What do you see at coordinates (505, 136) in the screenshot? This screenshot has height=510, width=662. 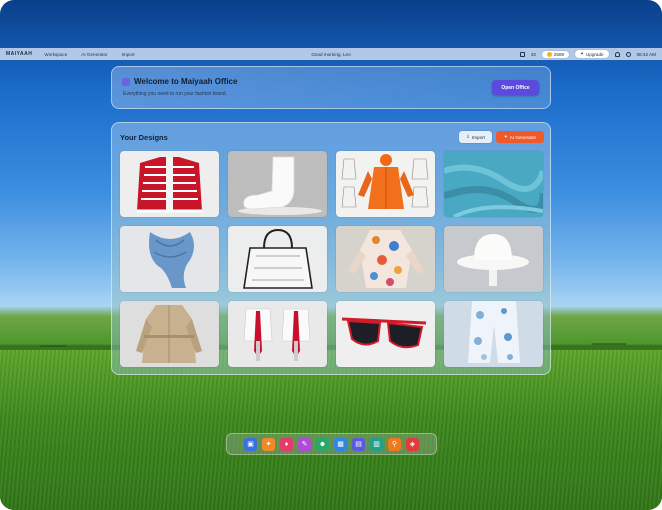 I see `wand-icon: ✦` at bounding box center [505, 136].